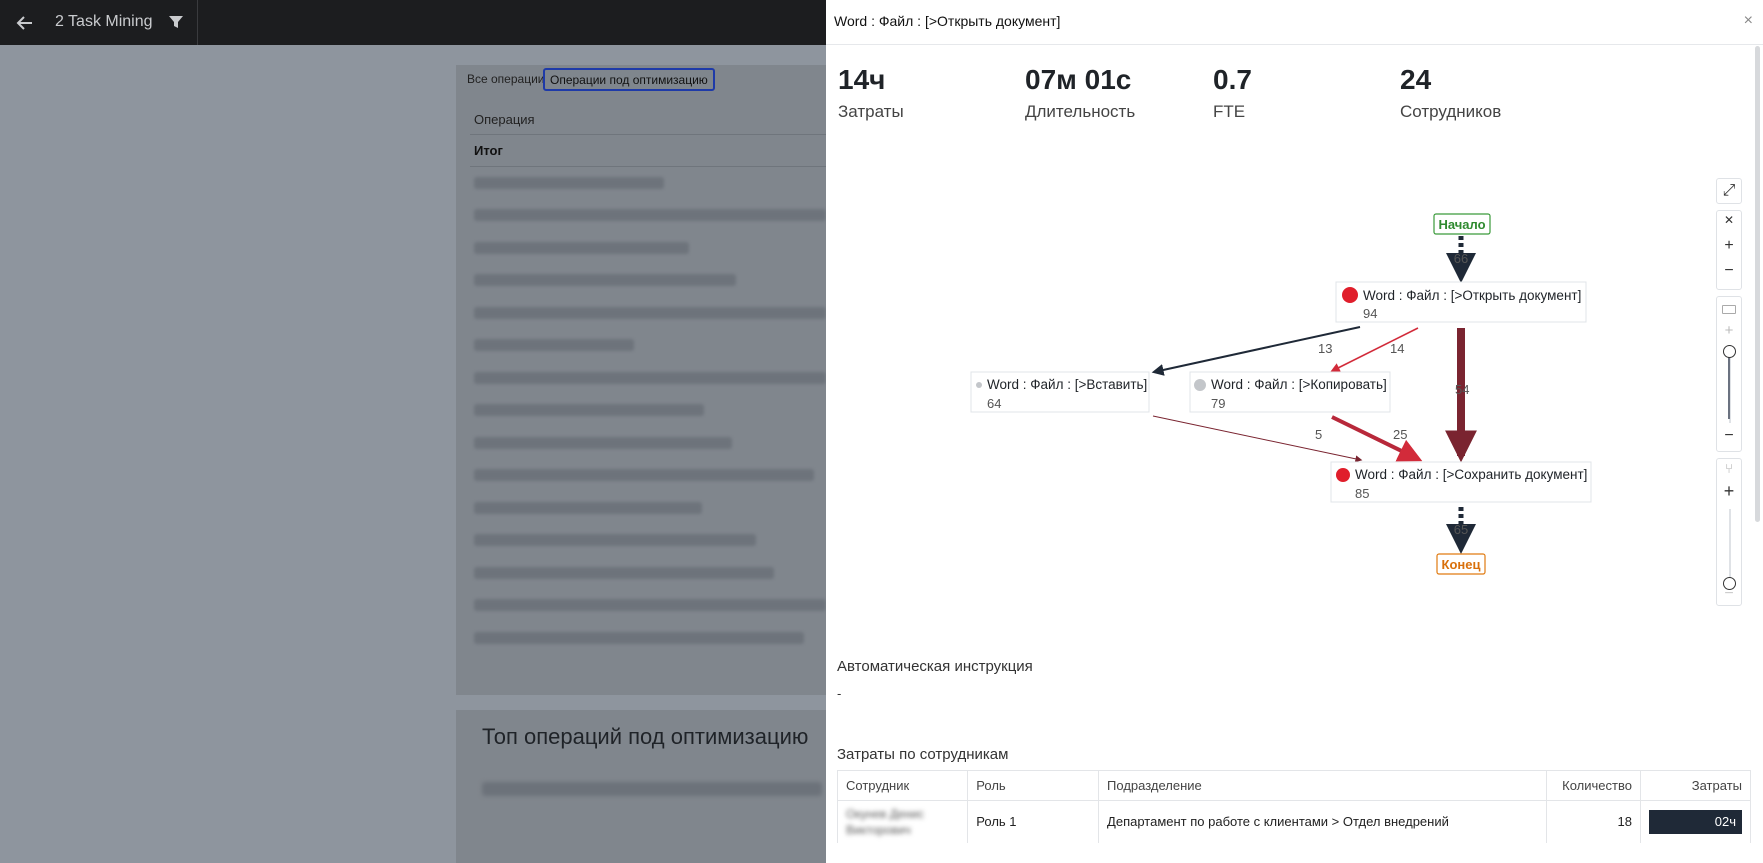 This screenshot has width=1763, height=863. What do you see at coordinates (1729, 309) in the screenshot?
I see `activities-slider-icon` at bounding box center [1729, 309].